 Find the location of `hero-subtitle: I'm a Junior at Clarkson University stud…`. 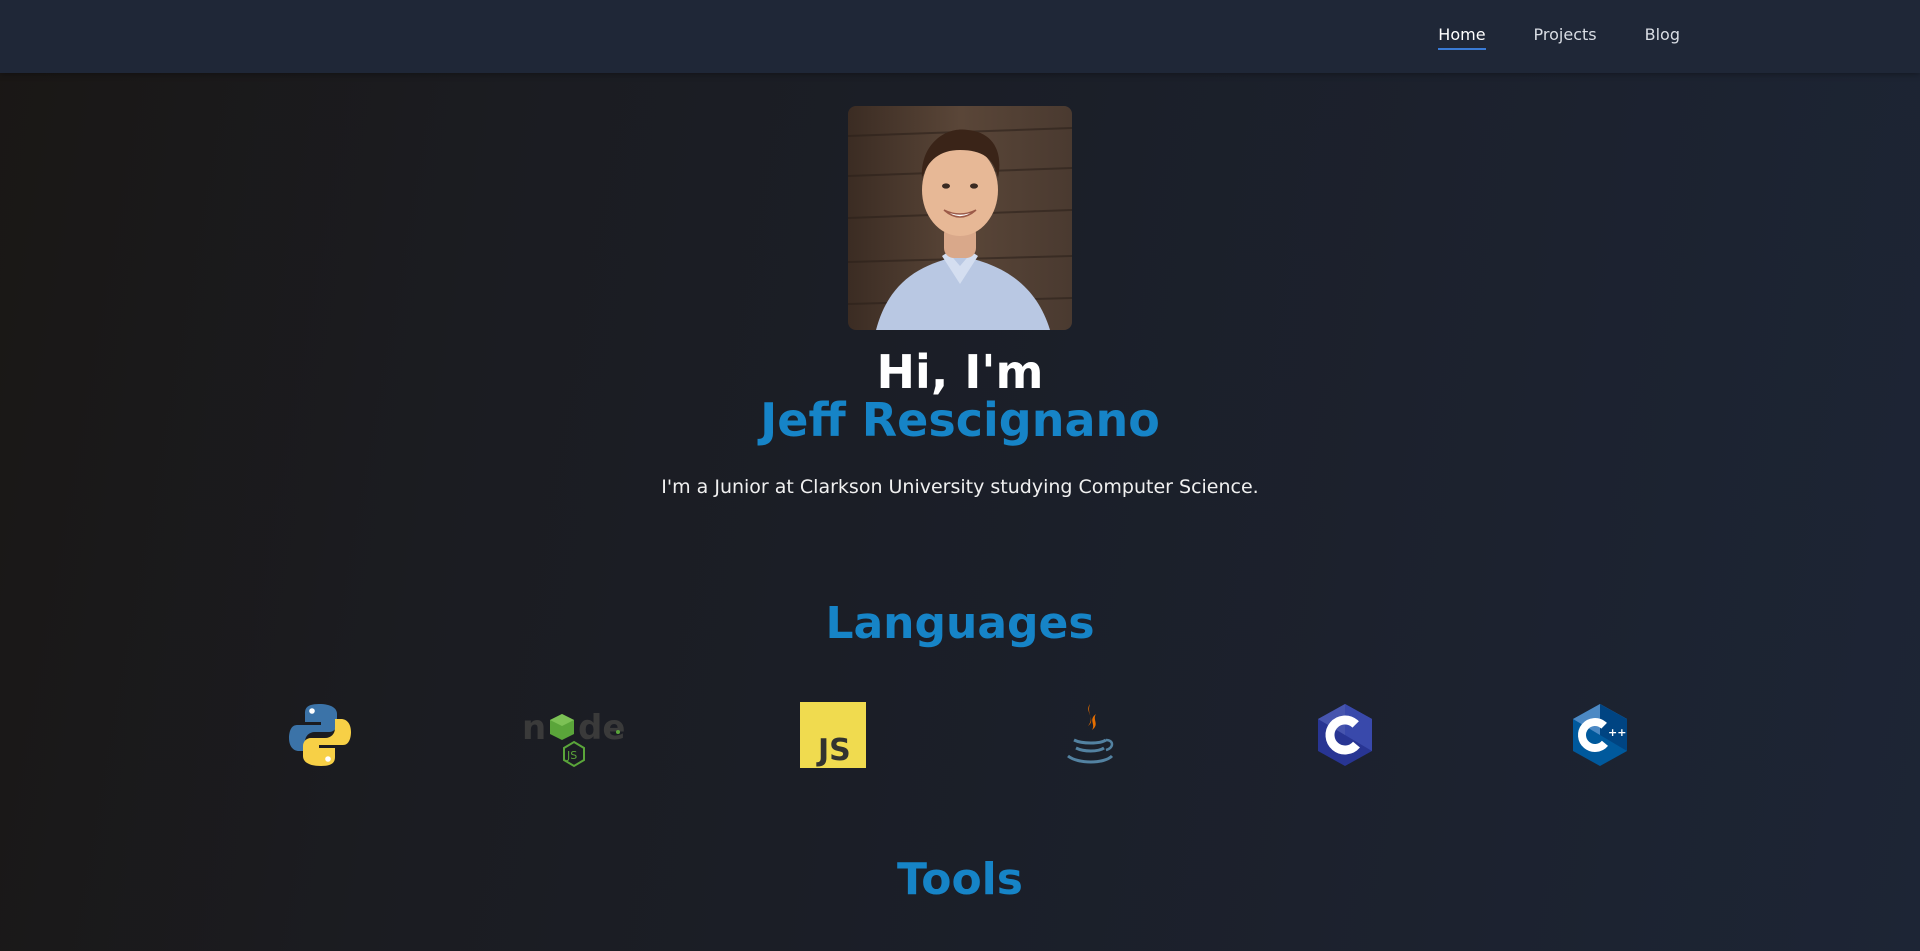

hero-subtitle: I'm a Junior at Clarkson University stud… is located at coordinates (960, 487).